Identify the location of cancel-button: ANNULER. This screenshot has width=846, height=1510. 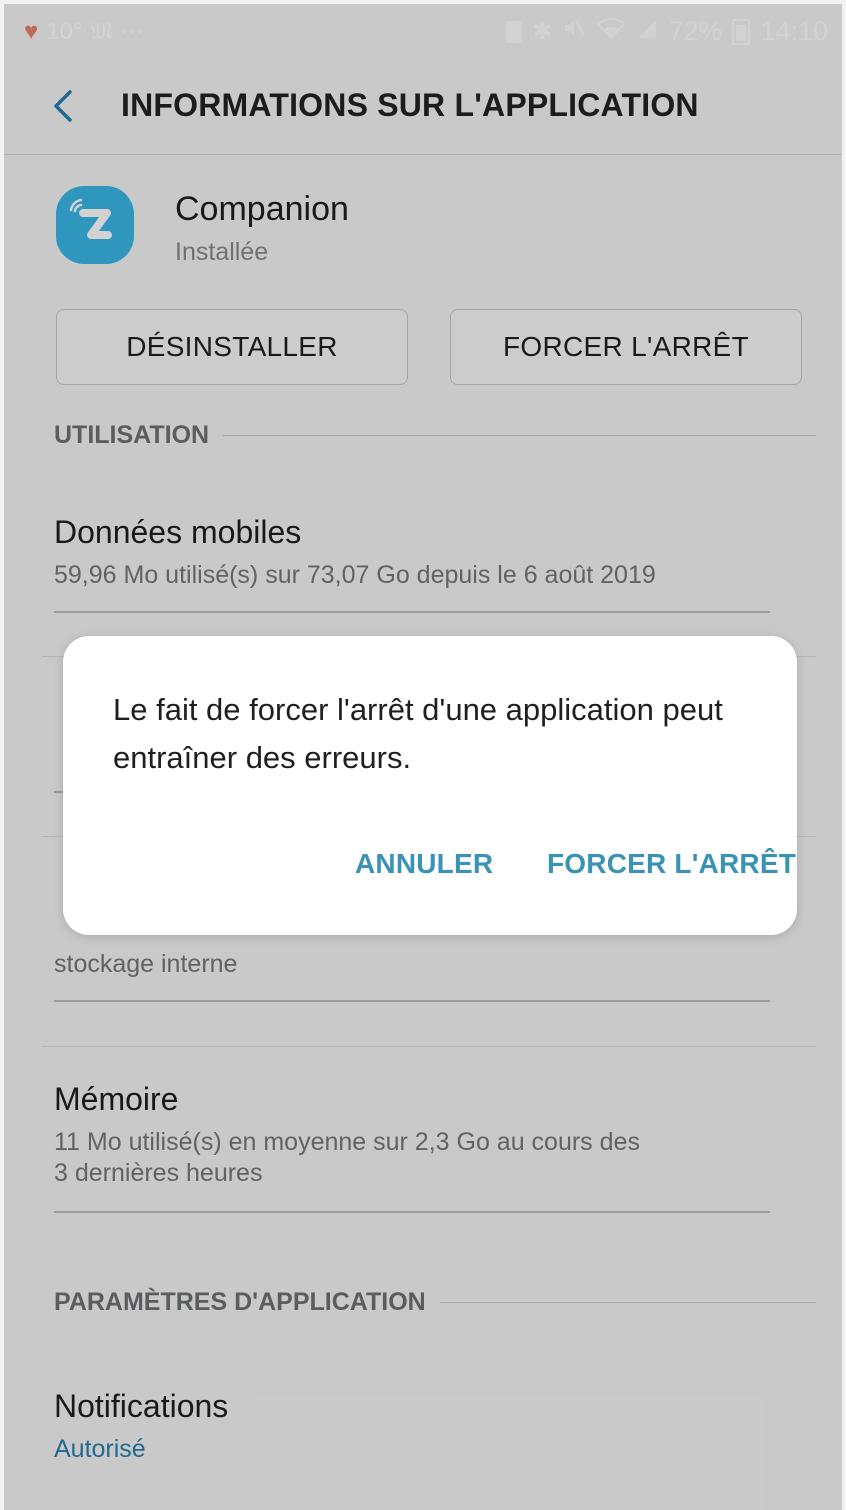
(424, 864).